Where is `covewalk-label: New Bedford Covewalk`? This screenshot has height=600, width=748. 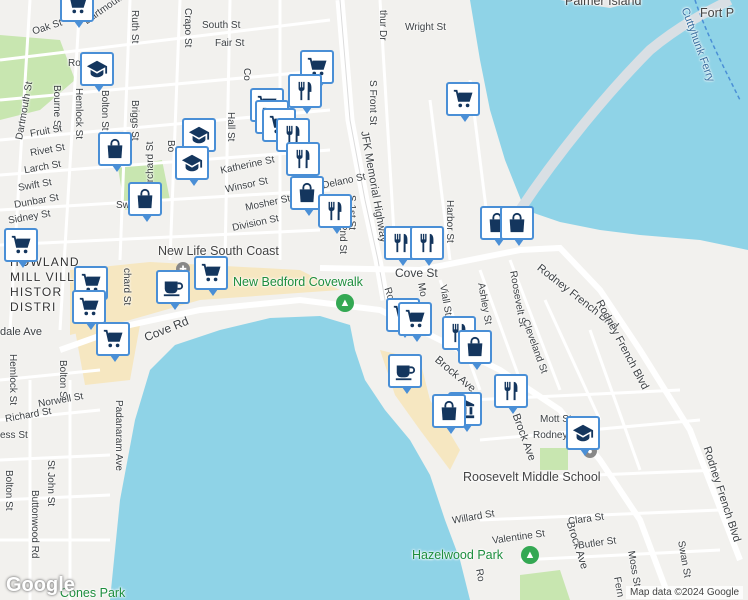 covewalk-label: New Bedford Covewalk is located at coordinates (298, 282).